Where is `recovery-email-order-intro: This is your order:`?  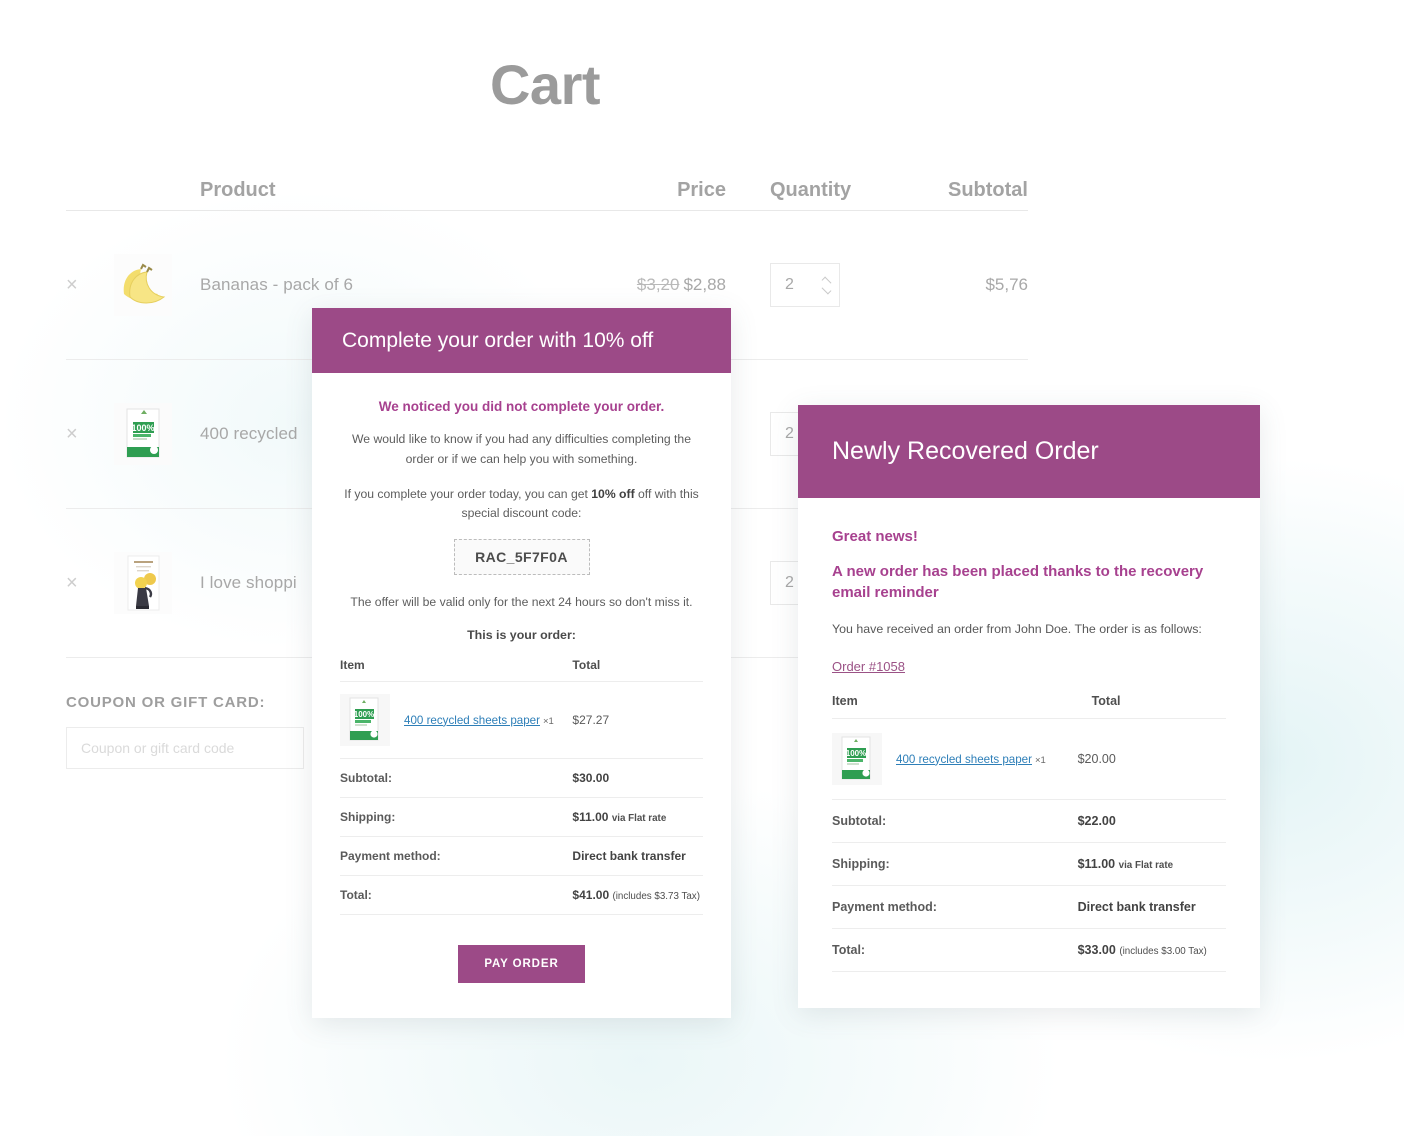
recovery-email-order-intro: This is your order: is located at coordinates (521, 634).